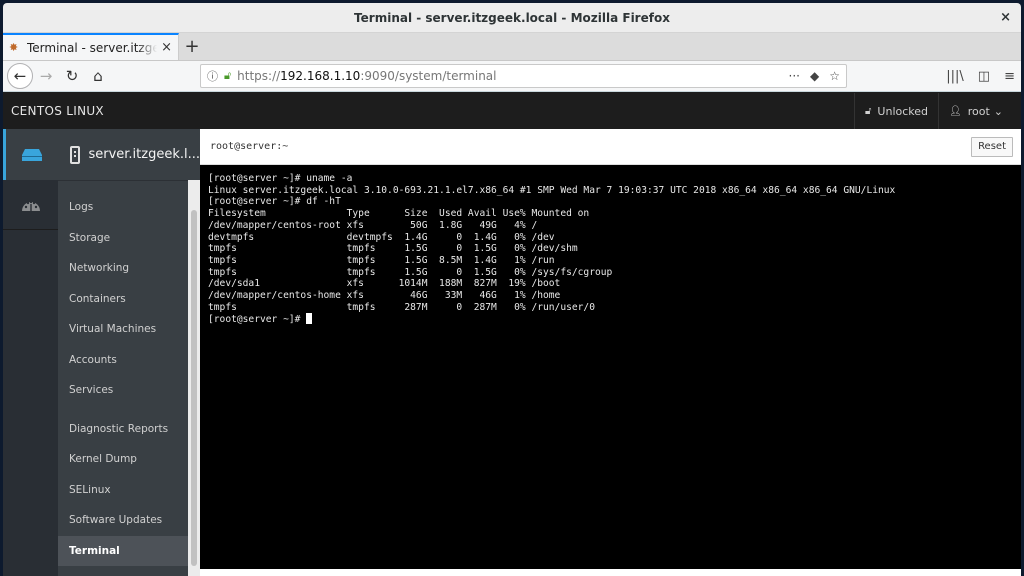 The width and height of the screenshot is (1024, 576). I want to click on dashboard-gauge-icon, so click(30, 205).